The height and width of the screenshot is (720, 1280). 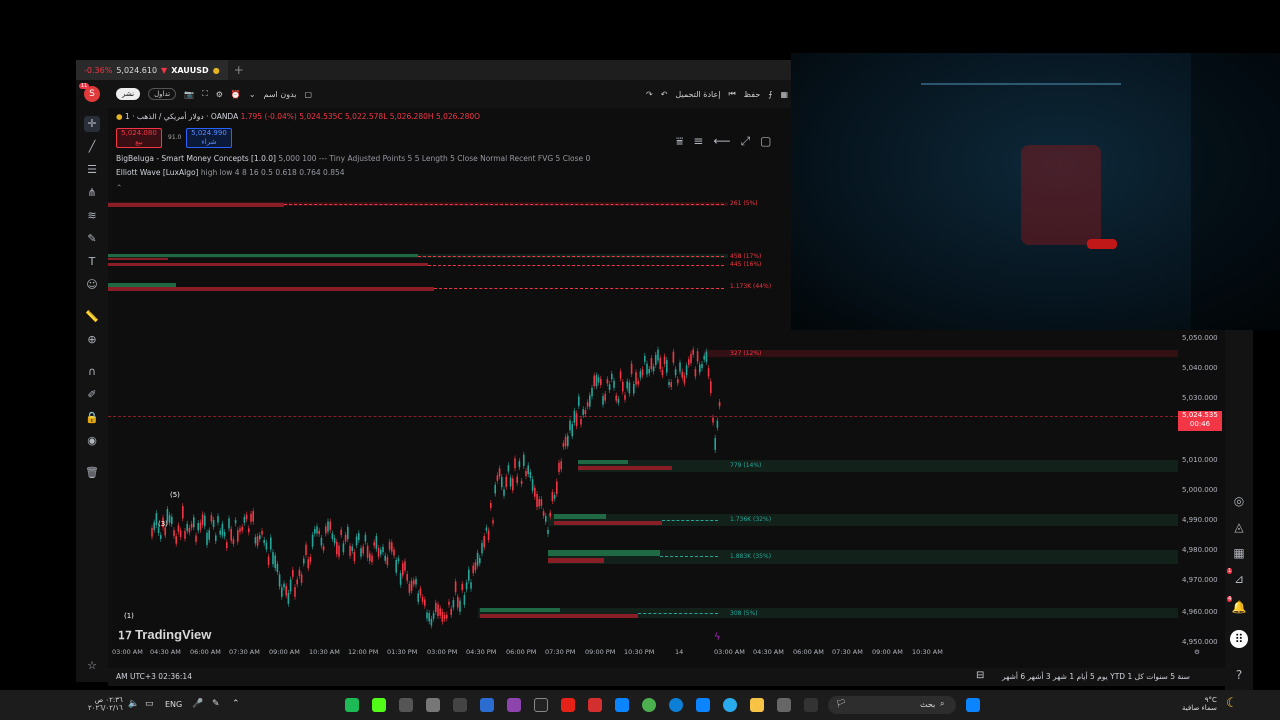 I want to click on fullscreen-icon: ⛶, so click(x=205, y=94).